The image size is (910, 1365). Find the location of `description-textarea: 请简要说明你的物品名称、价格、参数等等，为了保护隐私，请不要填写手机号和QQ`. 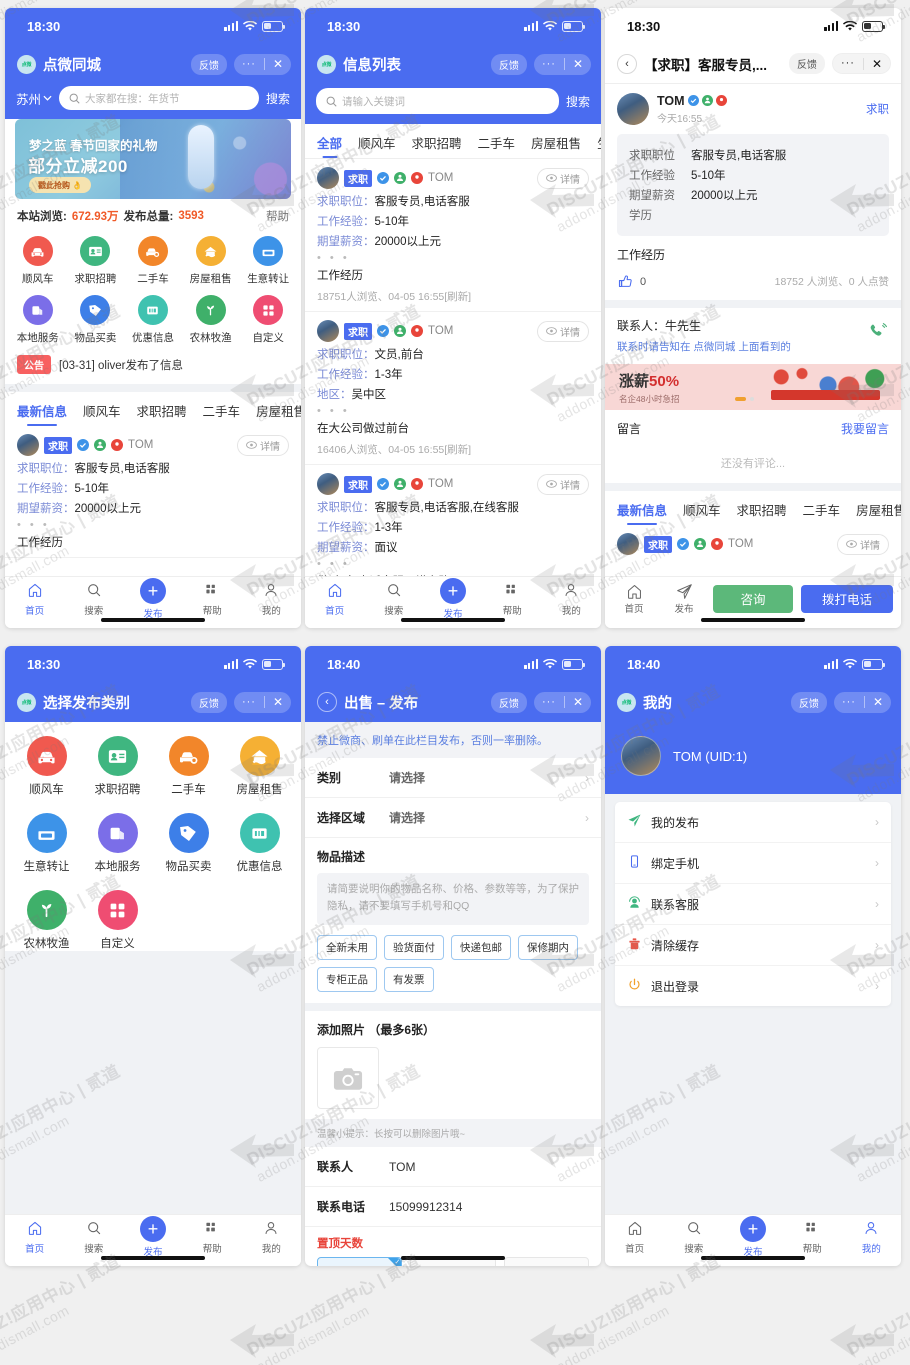

description-textarea: 请简要说明你的物品名称、价格、参数等等，为了保护隐私，请不要填写手机号和QQ is located at coordinates (453, 899).